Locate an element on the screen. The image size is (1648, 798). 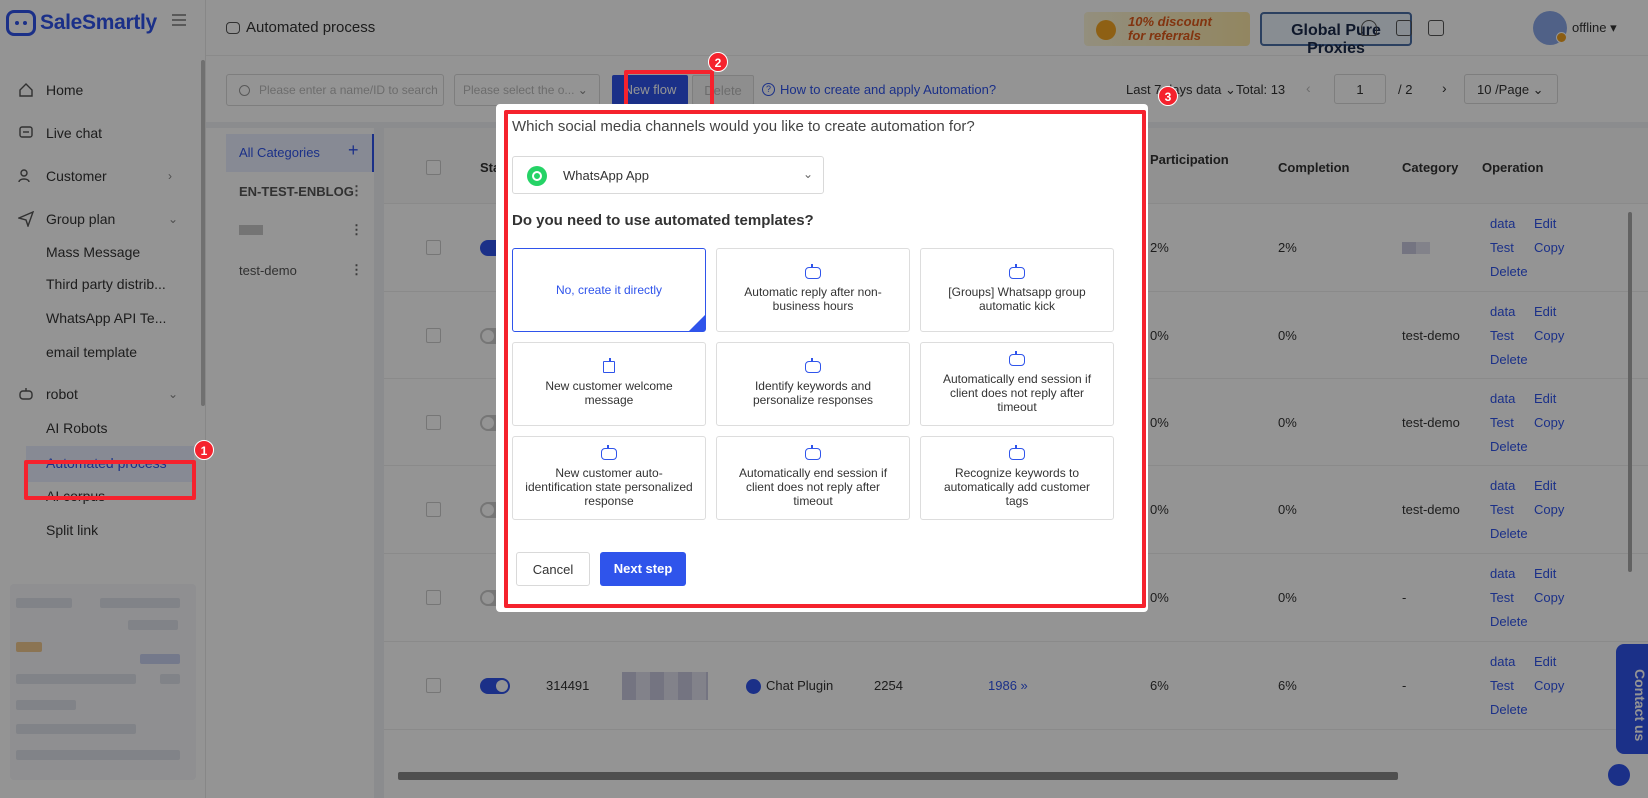
step-badge-2: 2 is located at coordinates (718, 62).